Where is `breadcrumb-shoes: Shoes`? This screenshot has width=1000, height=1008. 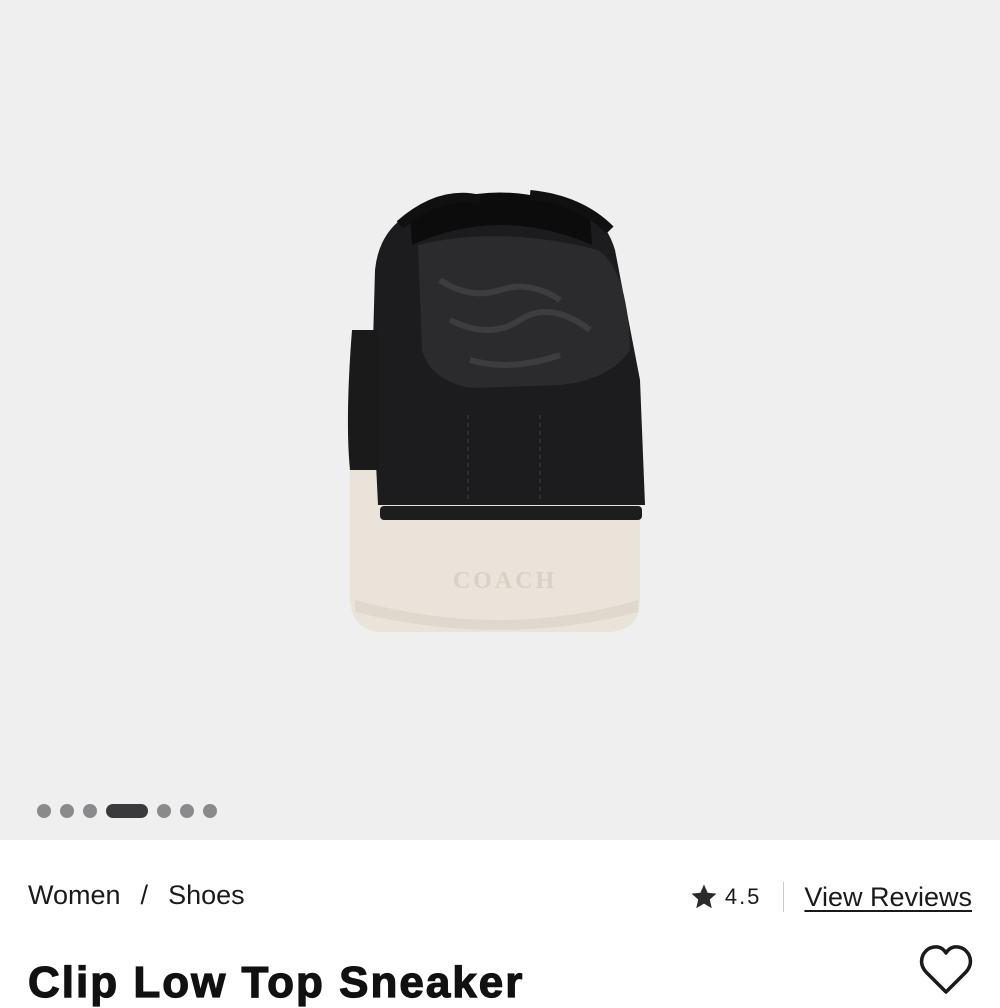 breadcrumb-shoes: Shoes is located at coordinates (206, 895).